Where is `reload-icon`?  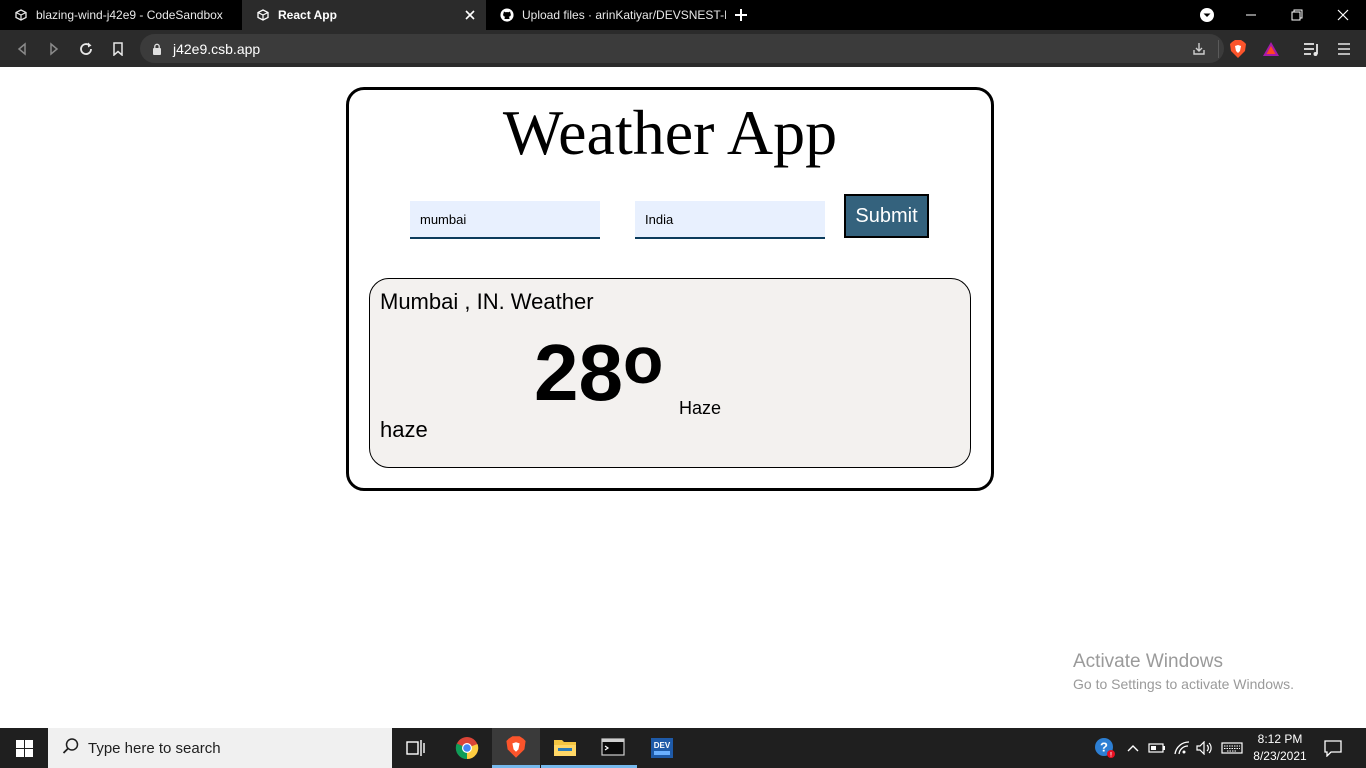 reload-icon is located at coordinates (86, 49).